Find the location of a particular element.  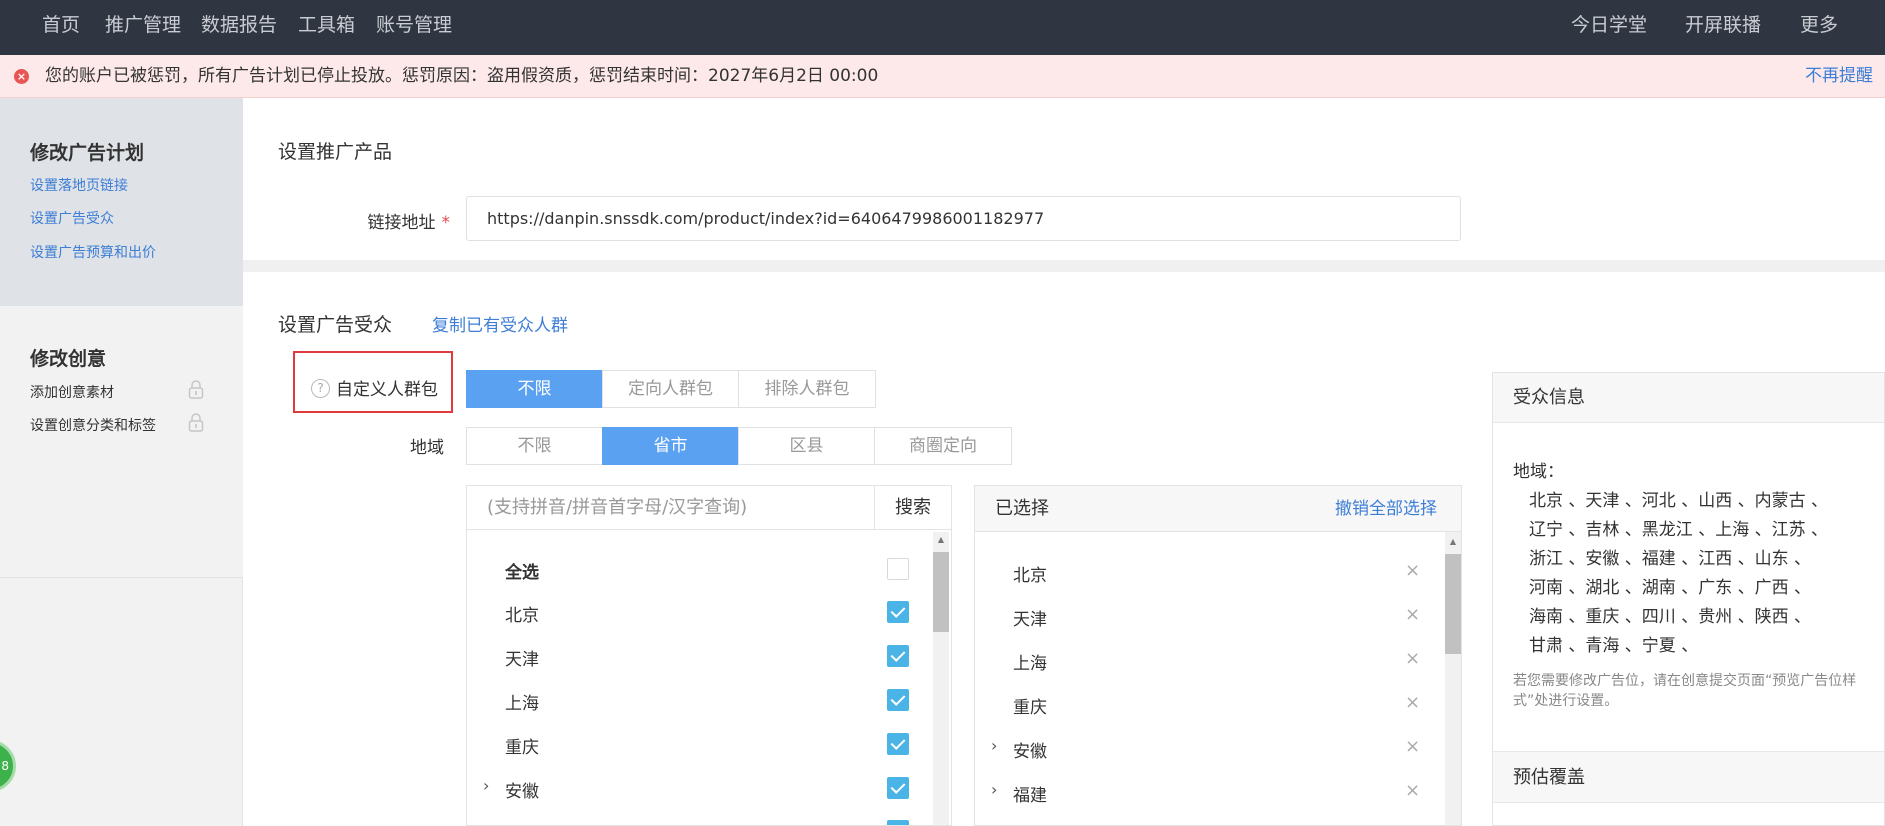

coverage-title: 预估覆盖 is located at coordinates (1549, 777).